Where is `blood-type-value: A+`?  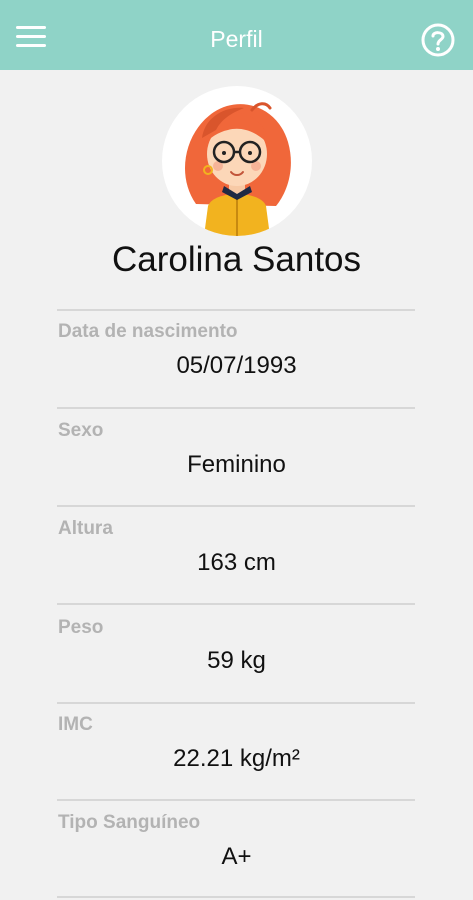
blood-type-value: A+ is located at coordinates (236, 856).